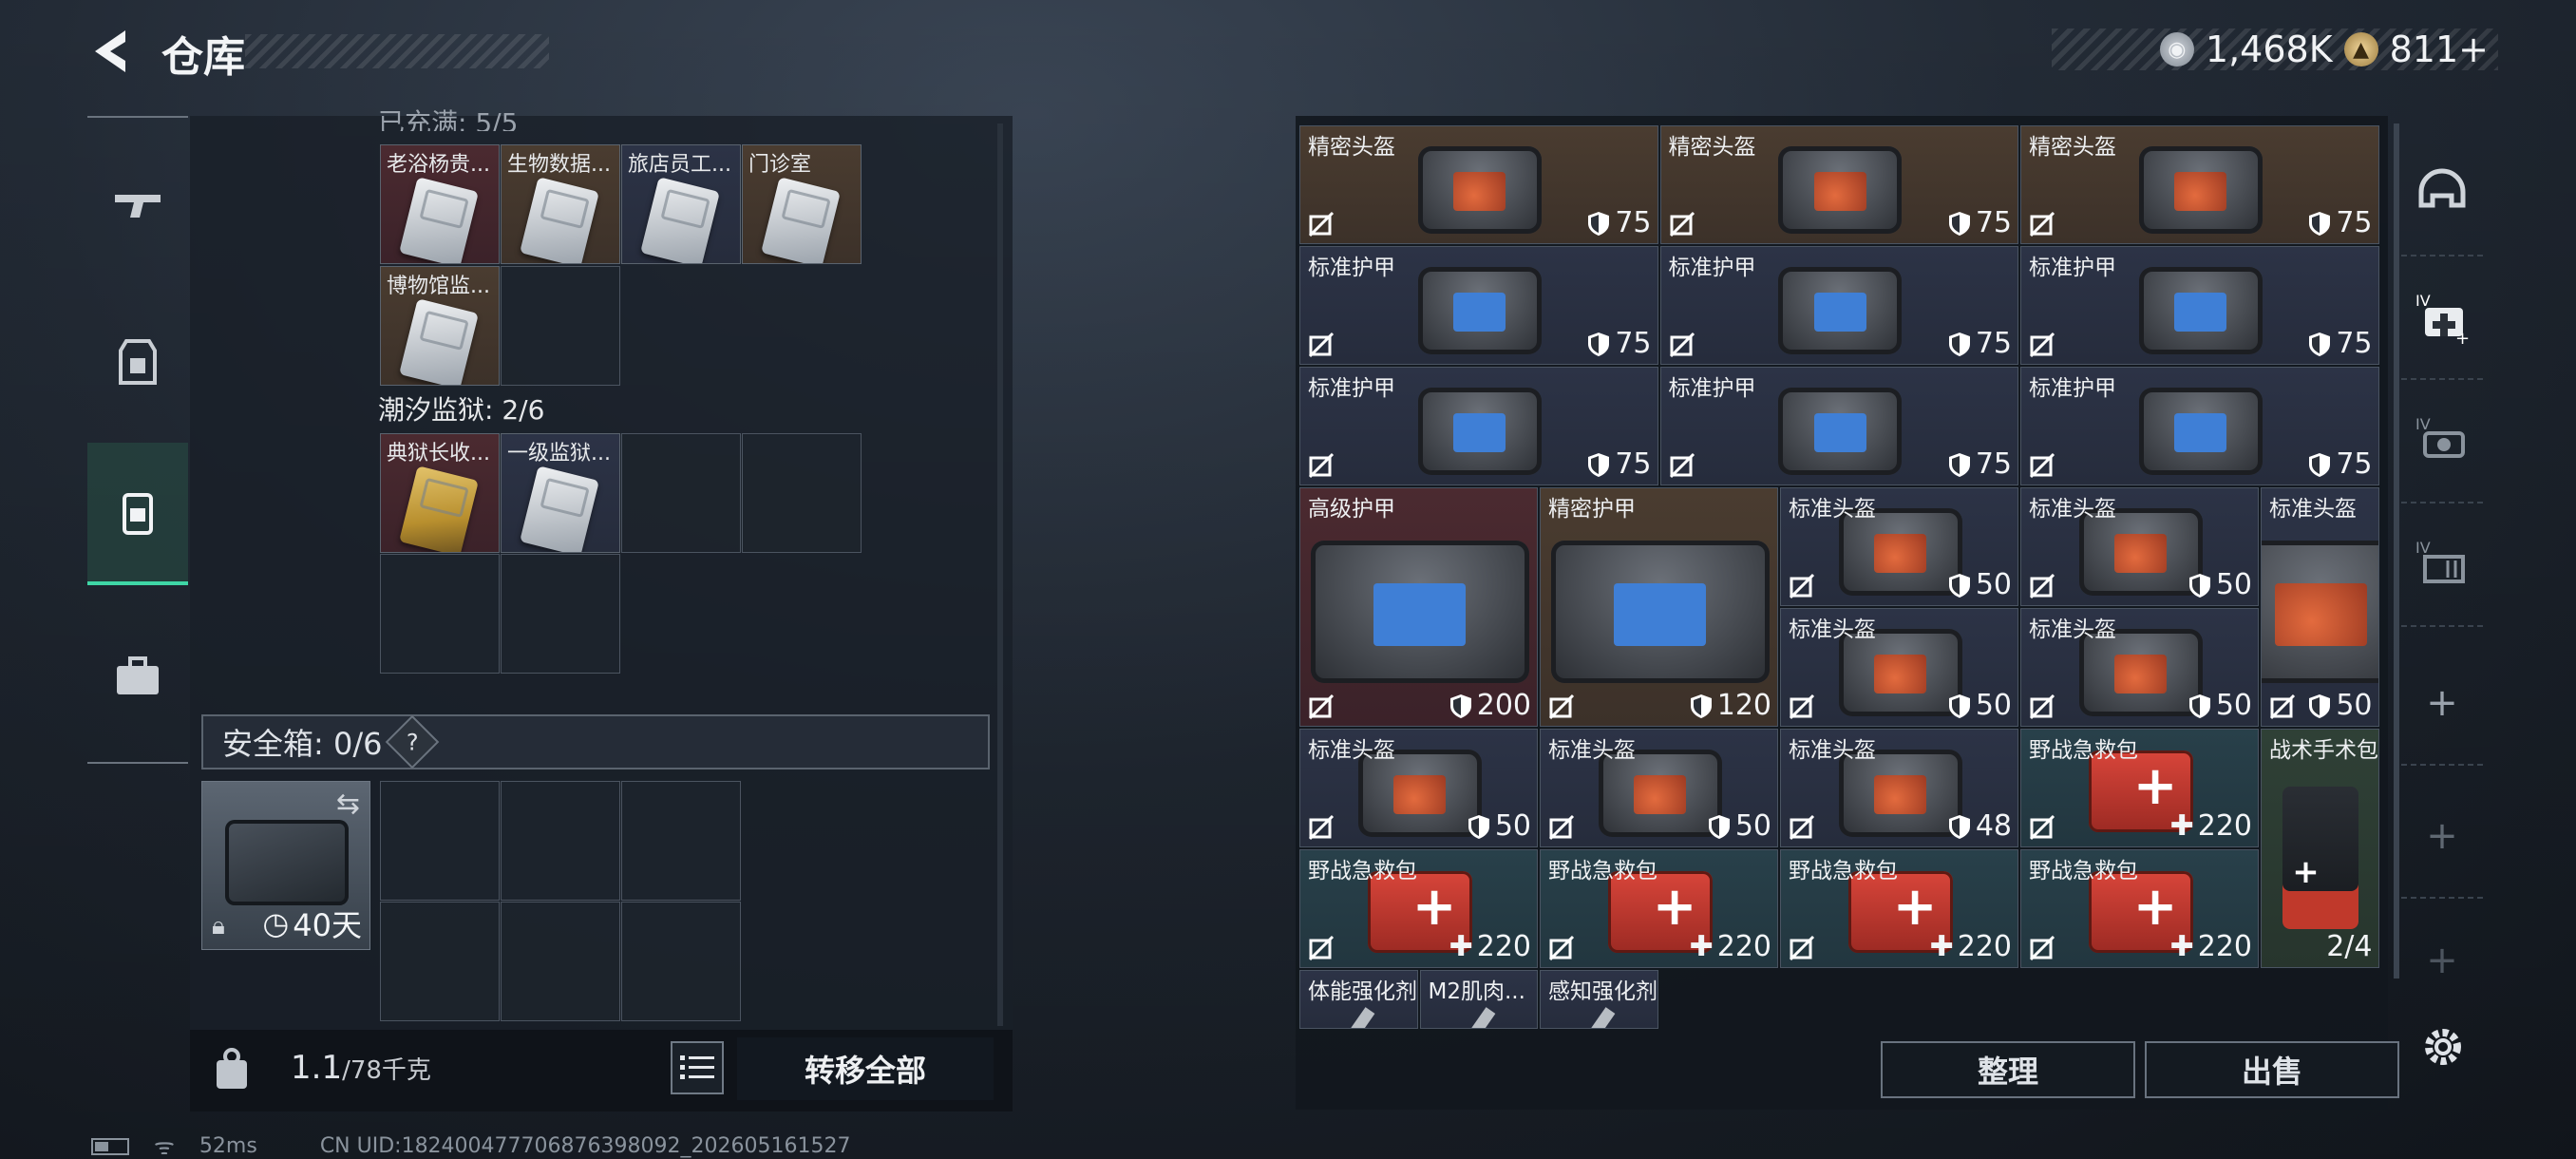  I want to click on item-value: 120, so click(1730, 705).